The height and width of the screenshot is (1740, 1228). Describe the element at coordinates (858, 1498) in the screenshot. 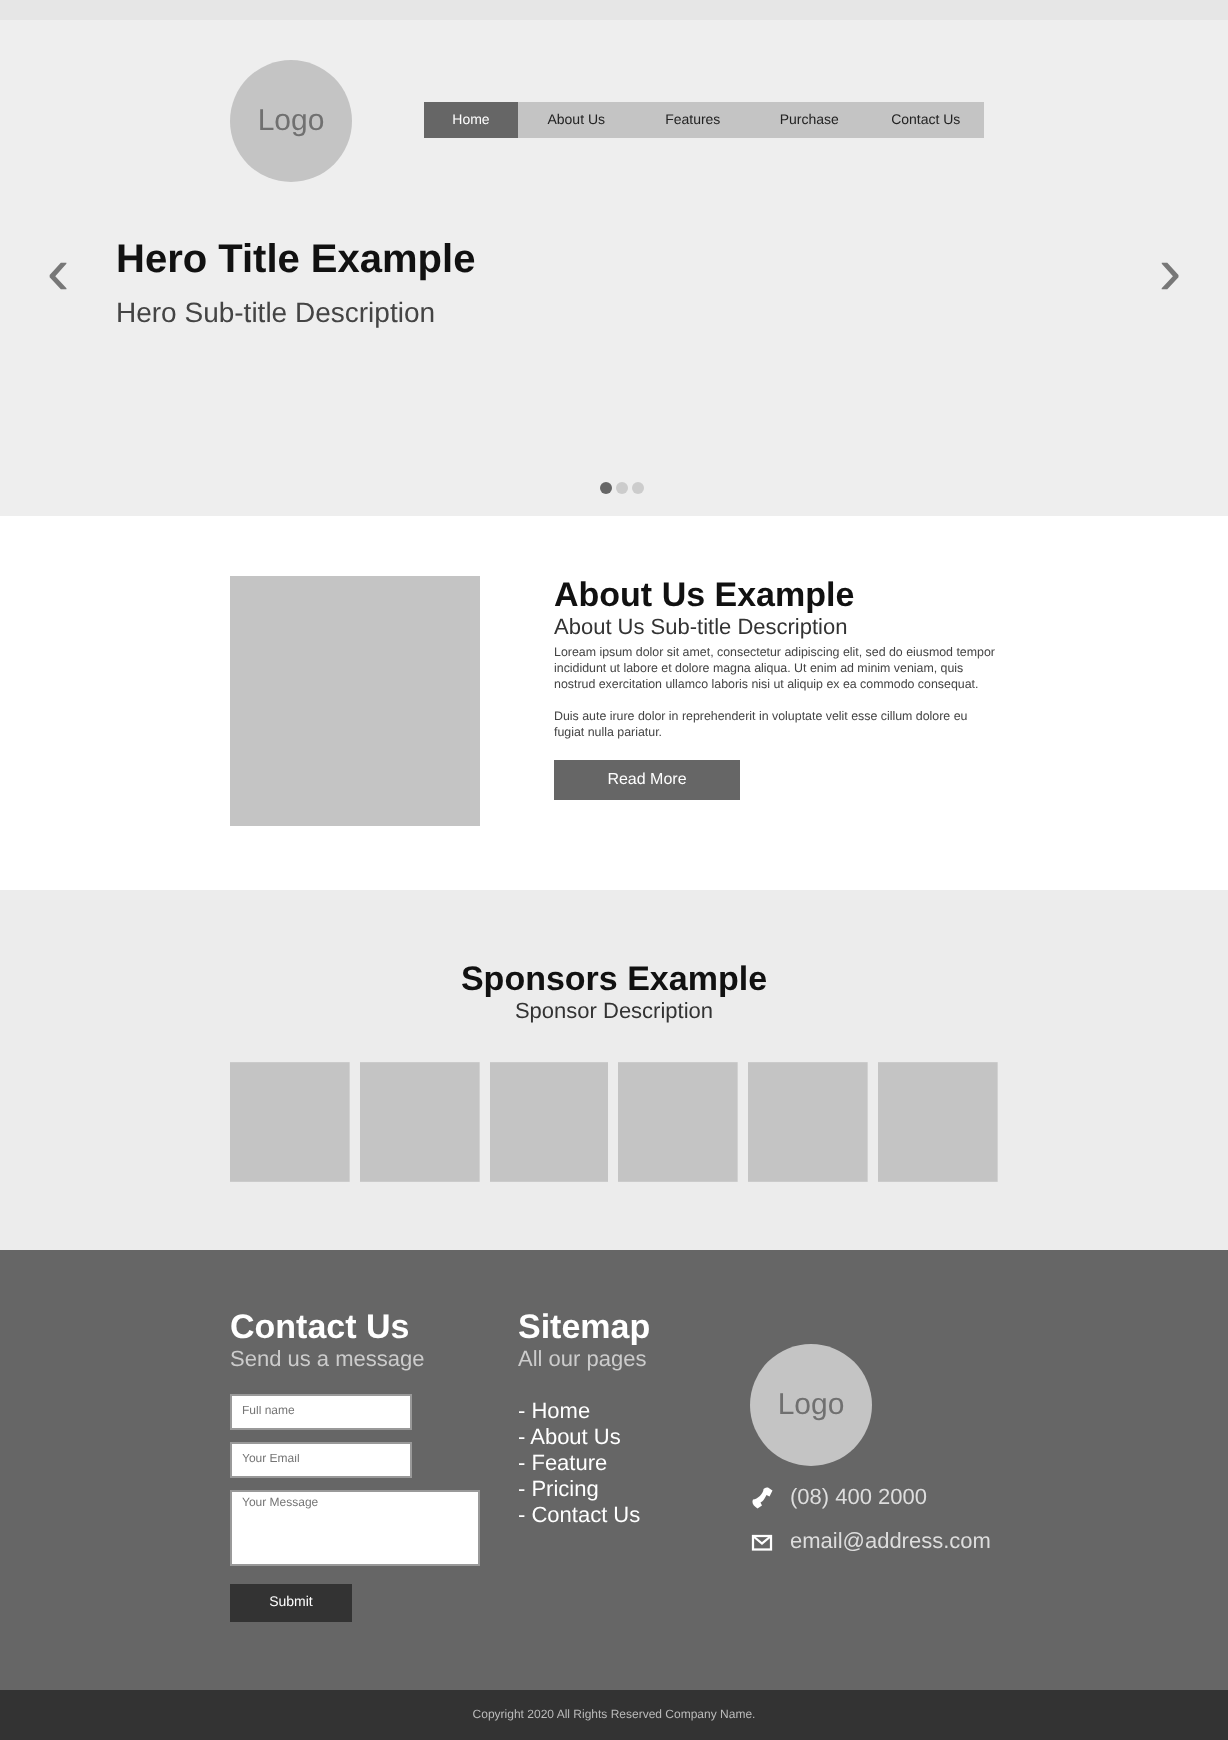

I see `phone-number: (08) 400 2000` at that location.